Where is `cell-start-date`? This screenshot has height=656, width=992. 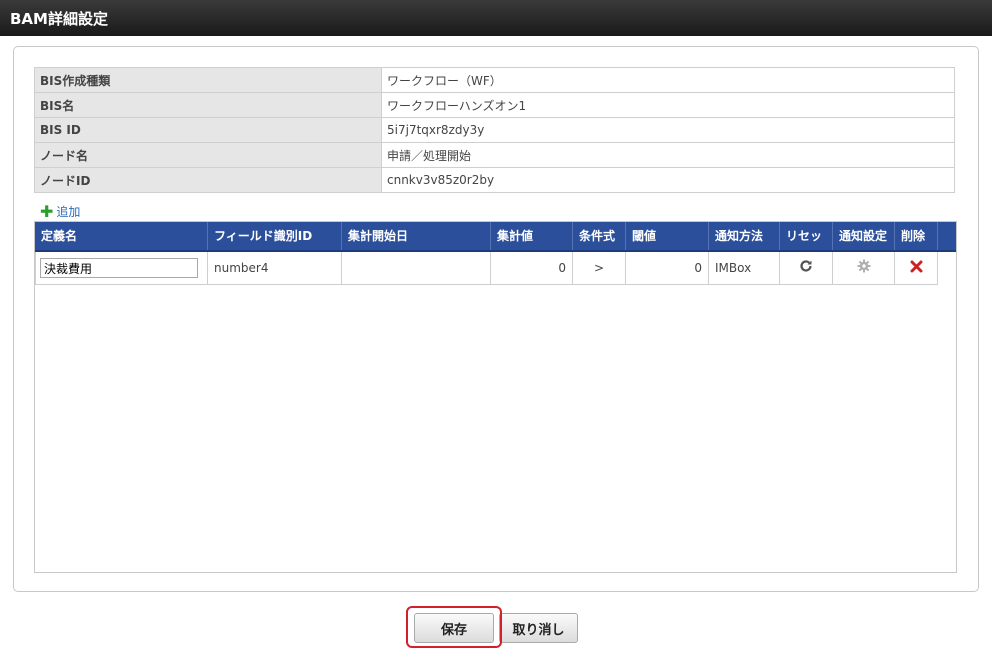 cell-start-date is located at coordinates (416, 268).